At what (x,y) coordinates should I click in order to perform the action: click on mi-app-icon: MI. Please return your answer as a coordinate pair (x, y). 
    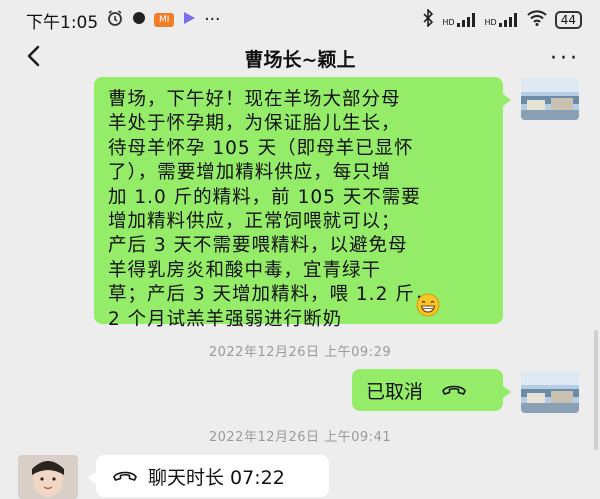
    Looking at the image, I should click on (164, 20).